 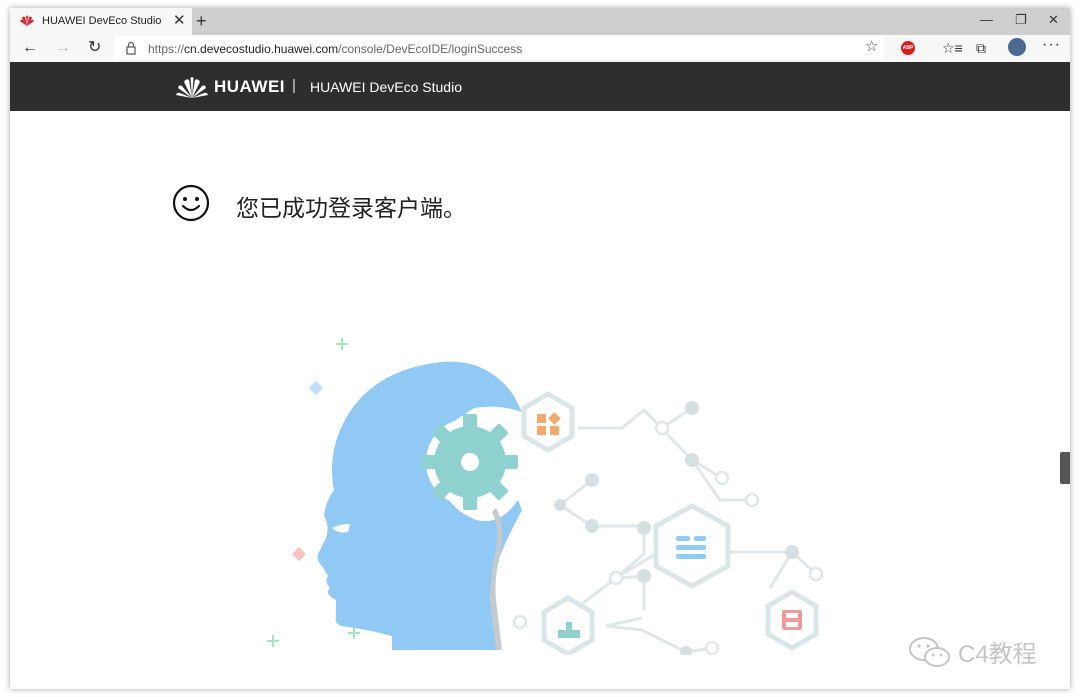 I want to click on tab-strip: HUAWEI DevEco Studio ✕ + — ❐ ✕, so click(x=540, y=21).